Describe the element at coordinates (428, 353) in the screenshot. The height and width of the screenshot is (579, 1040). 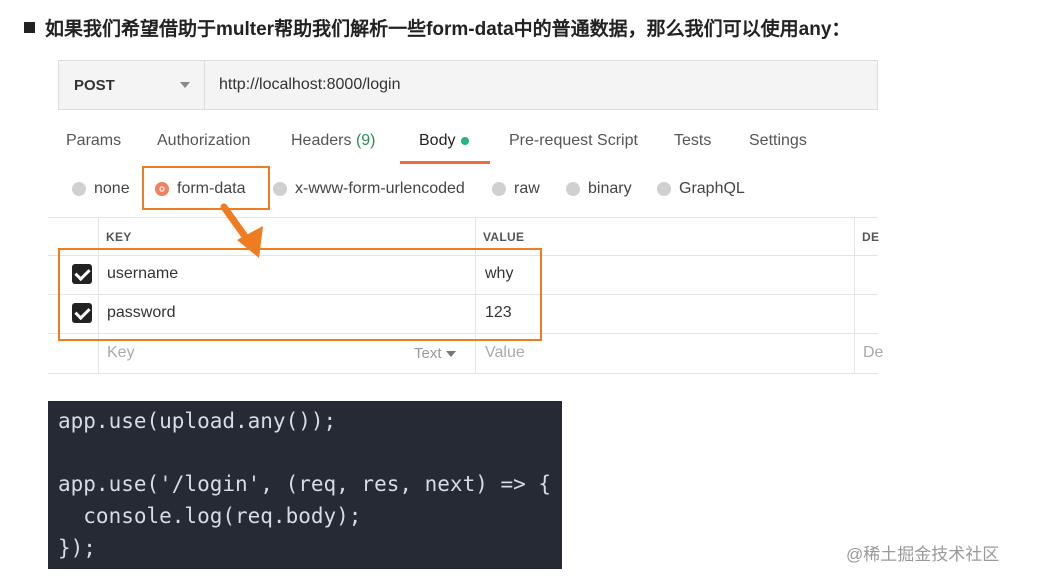
I see `type-select-label: Text` at that location.